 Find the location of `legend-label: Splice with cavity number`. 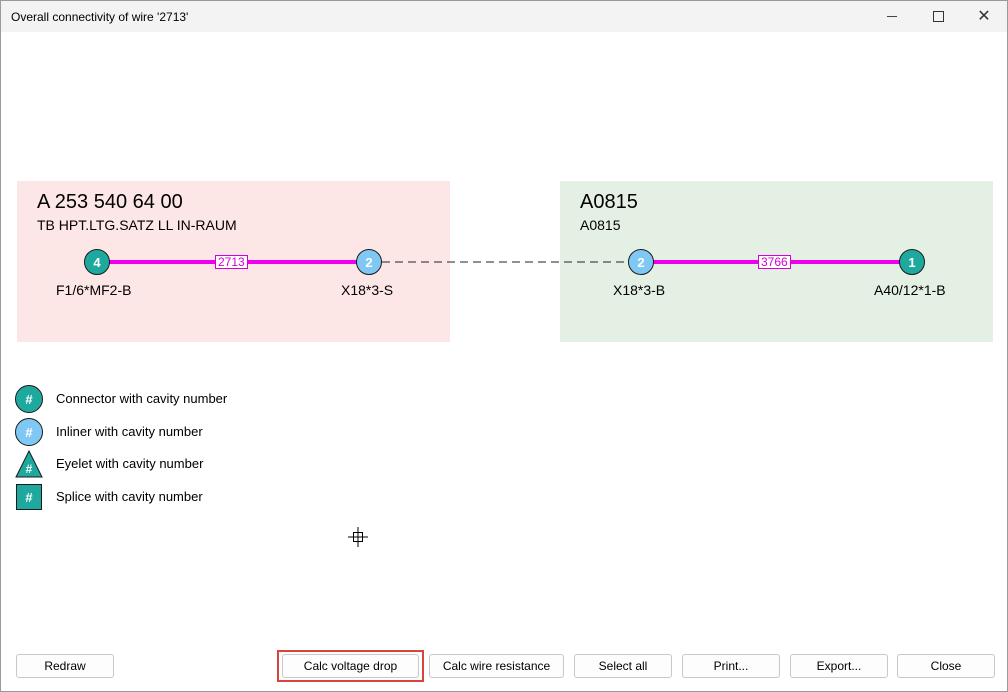

legend-label: Splice with cavity number is located at coordinates (129, 496).